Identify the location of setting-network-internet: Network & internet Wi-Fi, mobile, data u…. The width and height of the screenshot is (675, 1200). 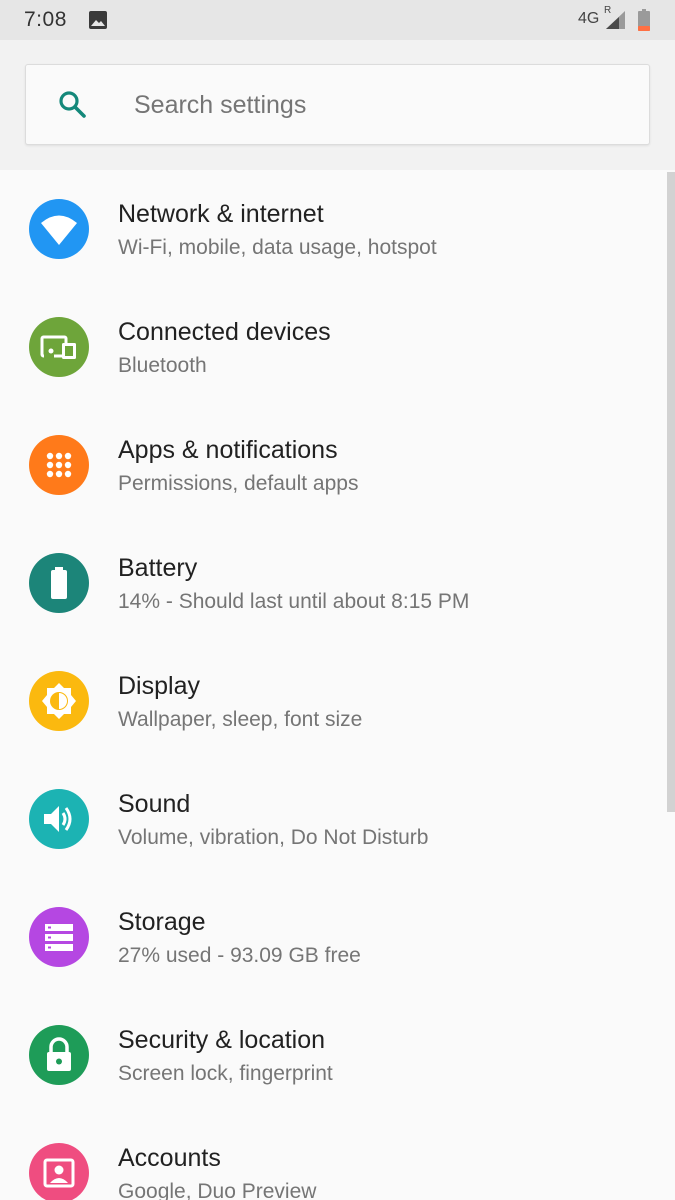
(332, 229).